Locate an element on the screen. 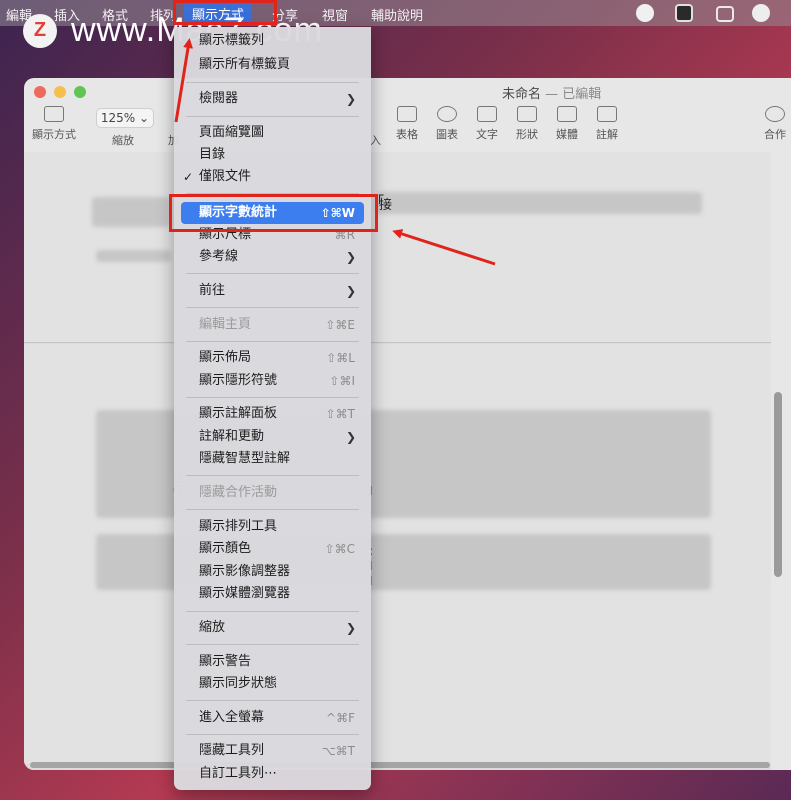  annotation-arrows is located at coordinates (335, 152).